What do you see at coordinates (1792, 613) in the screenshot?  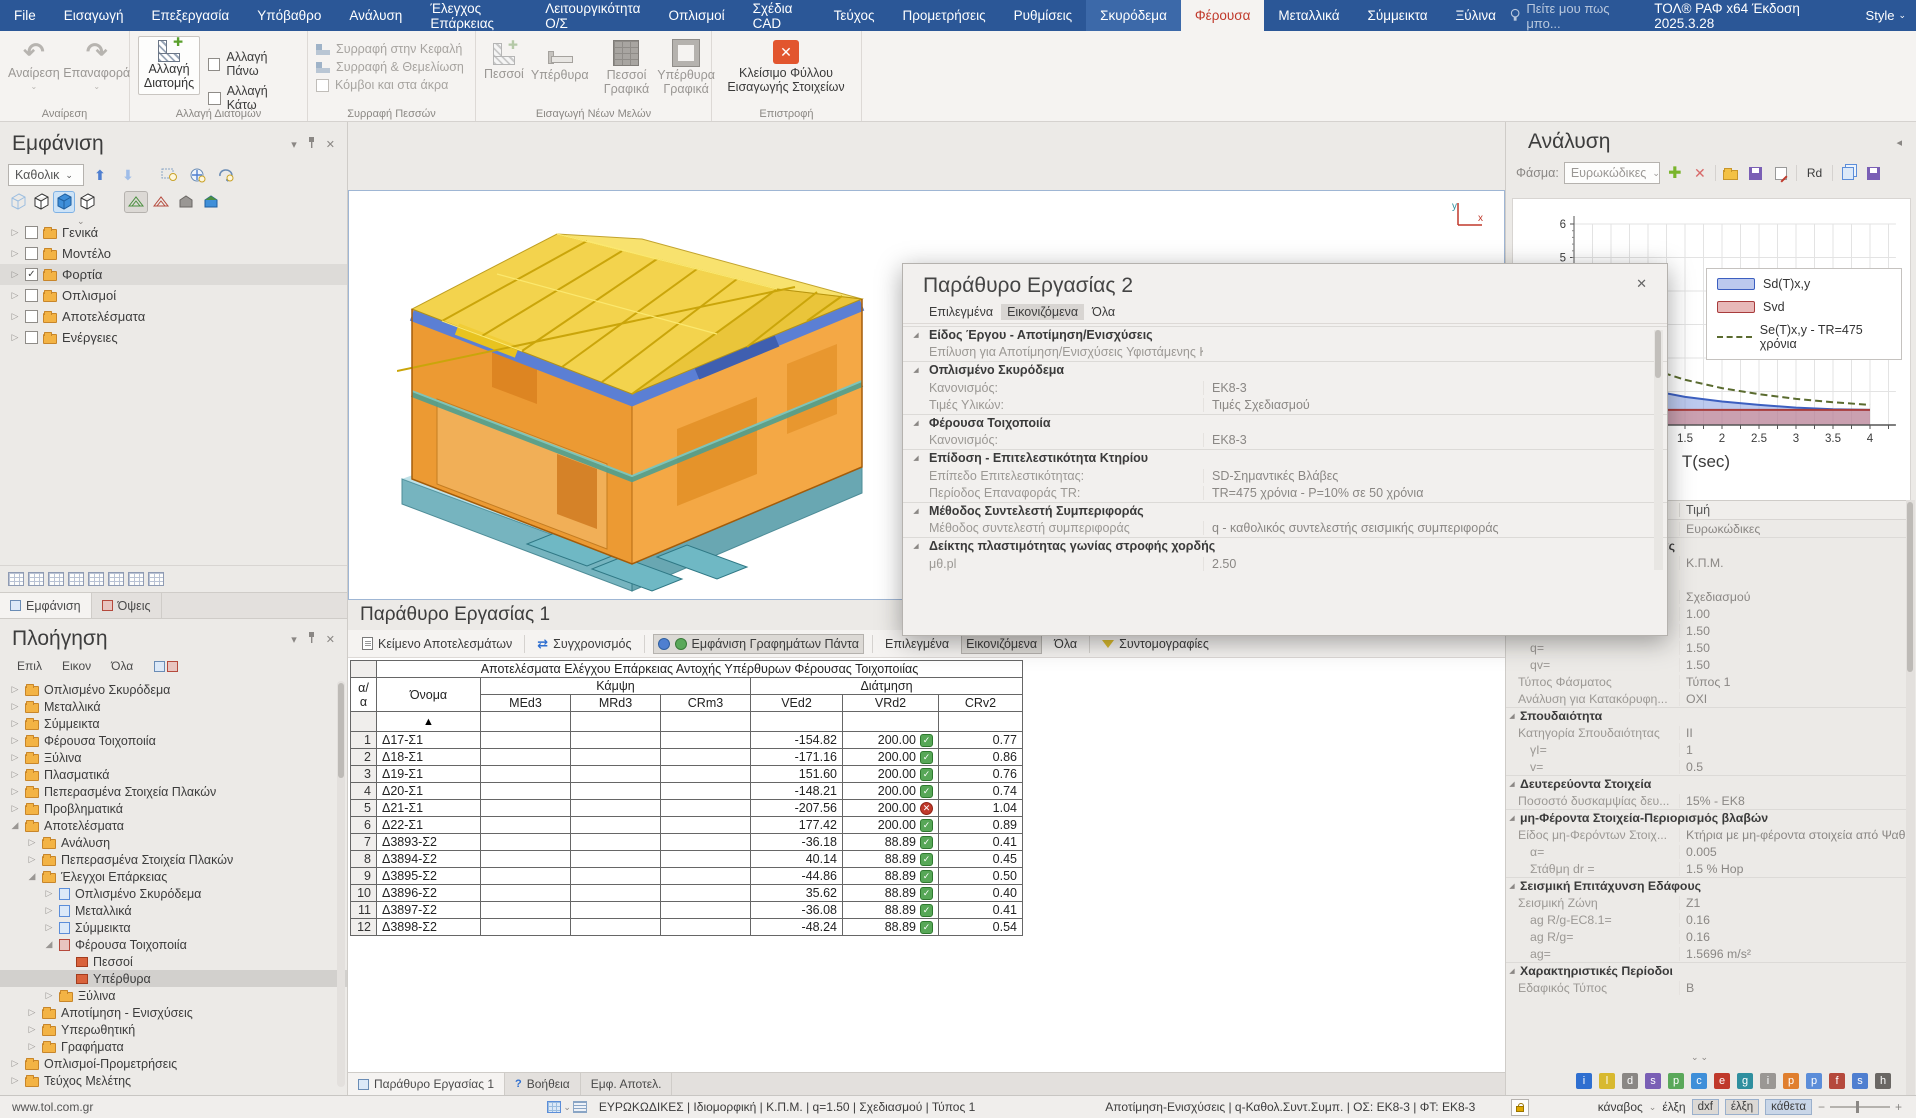 I see `property-value: 1.00` at bounding box center [1792, 613].